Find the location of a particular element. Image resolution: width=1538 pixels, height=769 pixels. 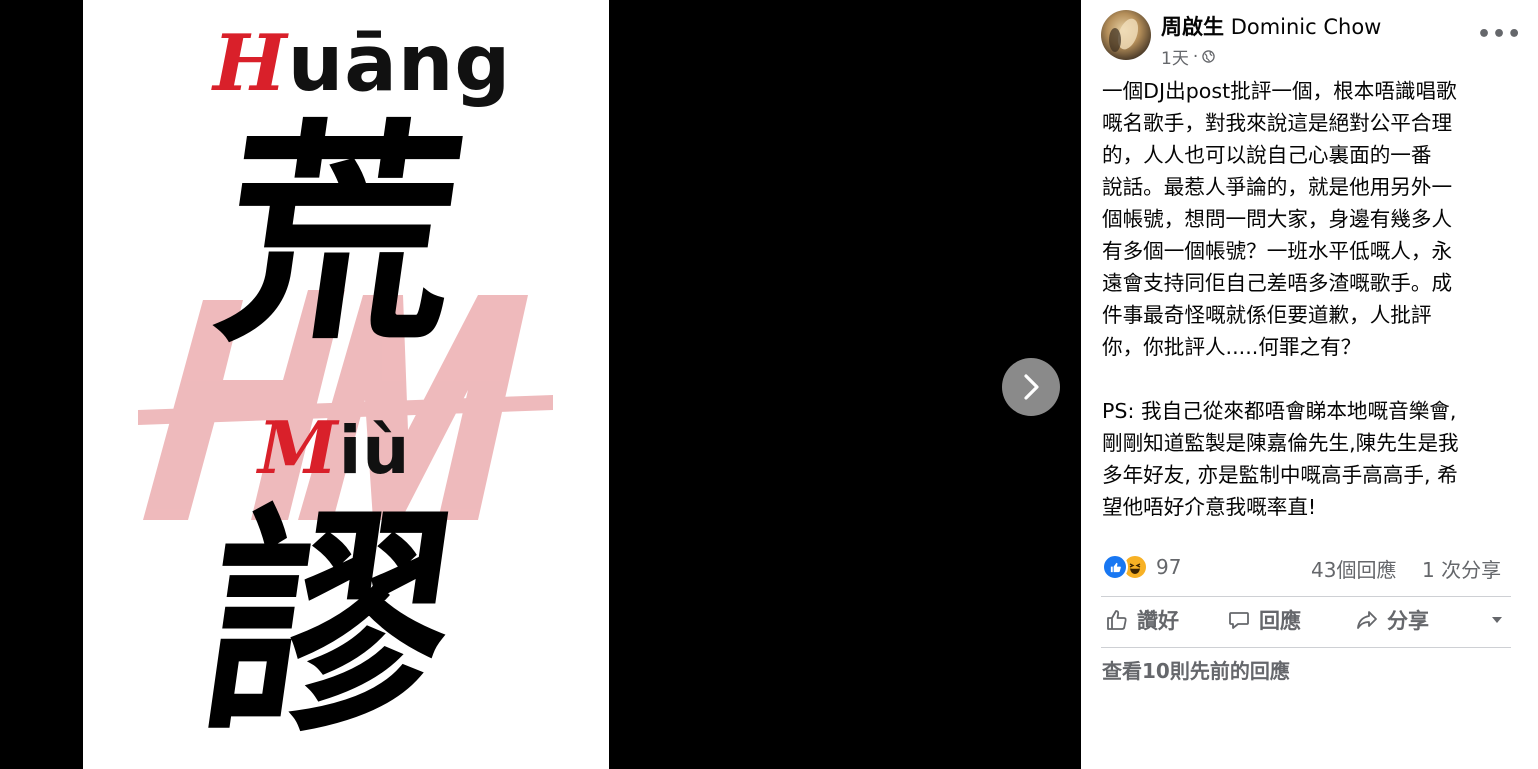

pinyin-miu: Miù is located at coordinates (334, 447).